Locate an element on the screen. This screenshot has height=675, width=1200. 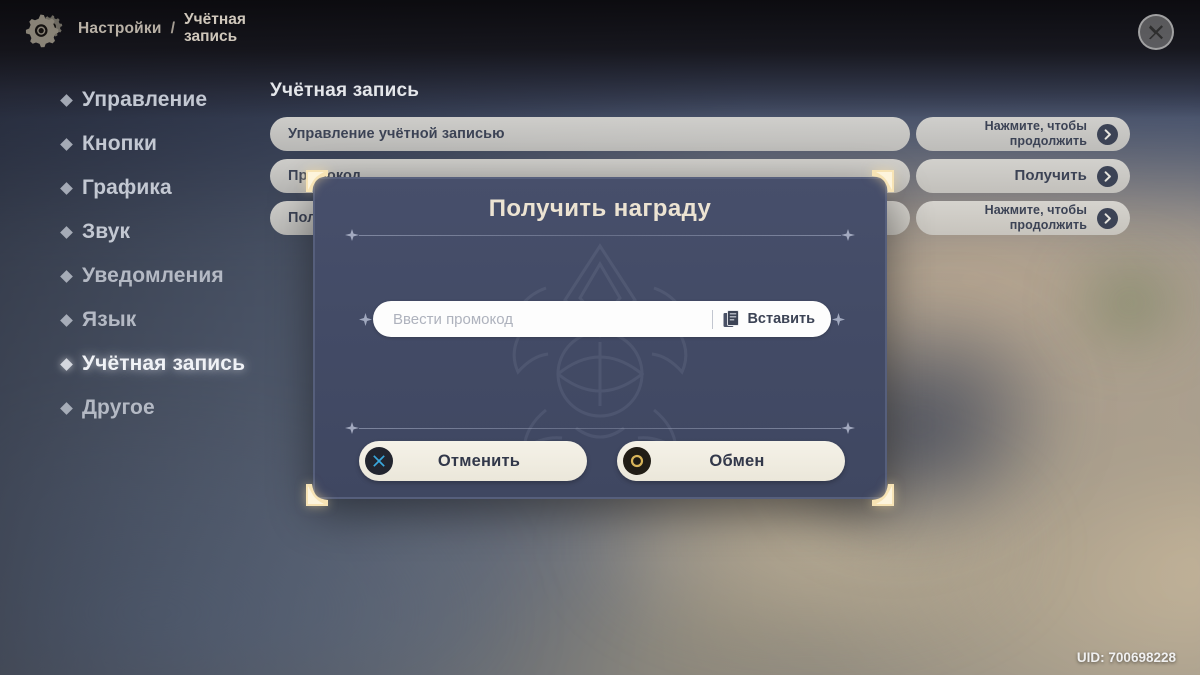
promo-code-field-group: Вставить is located at coordinates (602, 319).